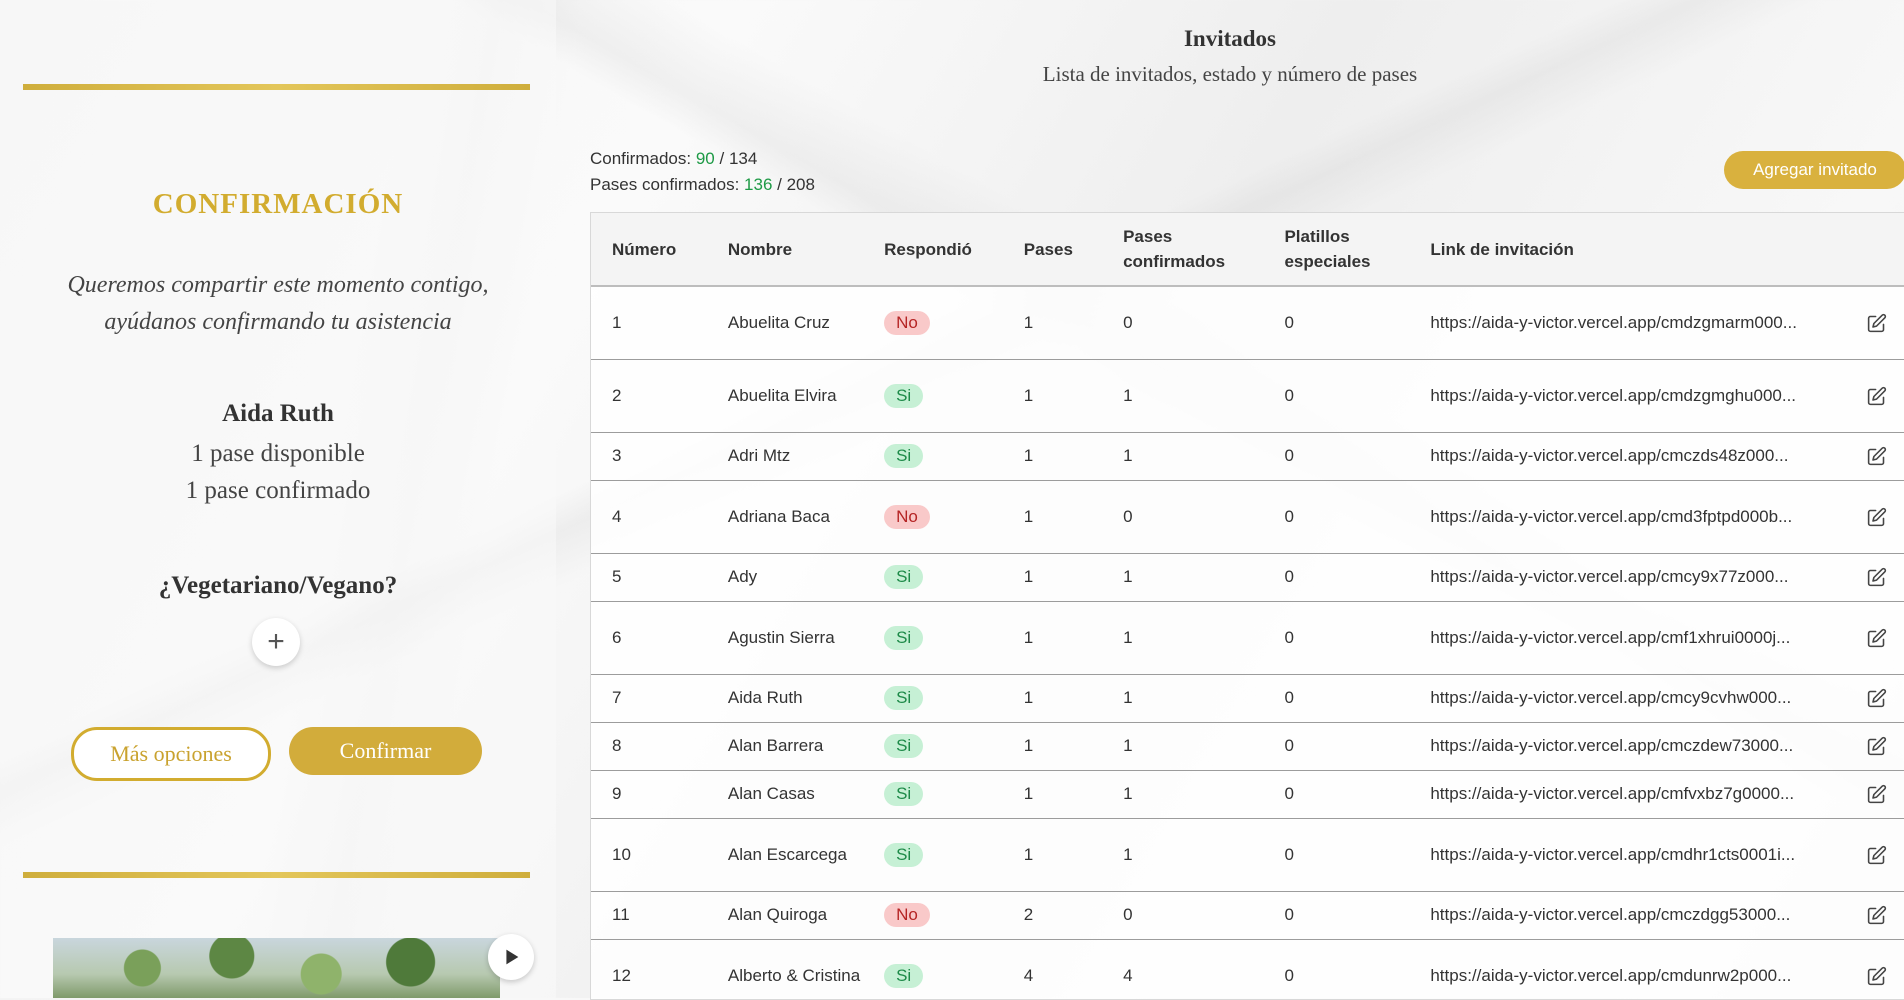 This screenshot has height=1000, width=1904. What do you see at coordinates (742, 576) in the screenshot?
I see `cell-name: Ady` at bounding box center [742, 576].